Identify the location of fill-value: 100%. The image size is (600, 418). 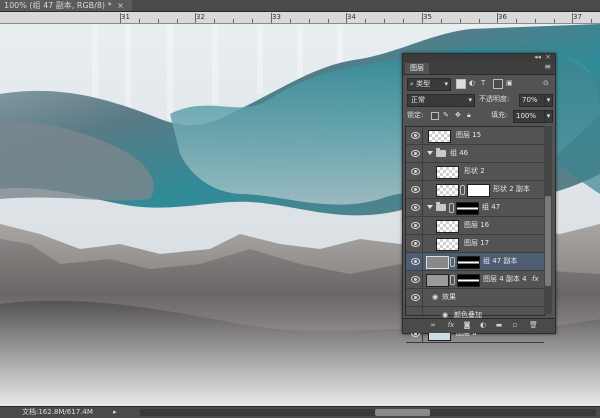
(526, 116).